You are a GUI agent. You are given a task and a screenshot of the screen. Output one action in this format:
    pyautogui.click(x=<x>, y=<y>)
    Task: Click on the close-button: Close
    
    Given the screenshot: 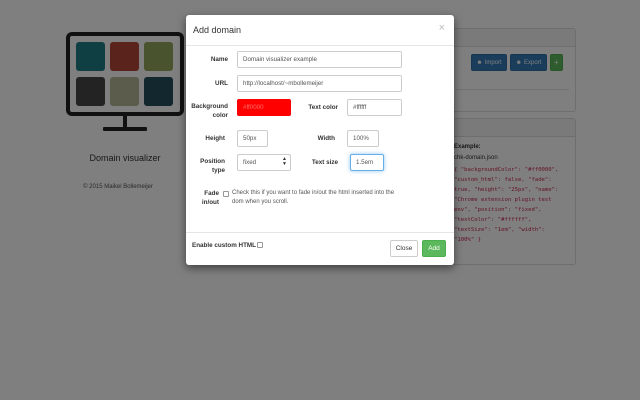 What is the action you would take?
    pyautogui.click(x=404, y=248)
    